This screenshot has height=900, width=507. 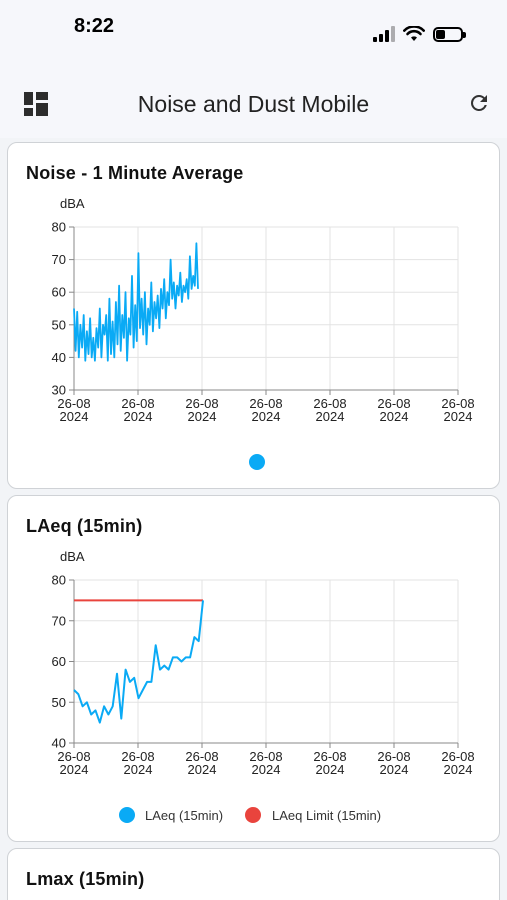 What do you see at coordinates (59, 357) in the screenshot?
I see `y-tick-label: 40` at bounding box center [59, 357].